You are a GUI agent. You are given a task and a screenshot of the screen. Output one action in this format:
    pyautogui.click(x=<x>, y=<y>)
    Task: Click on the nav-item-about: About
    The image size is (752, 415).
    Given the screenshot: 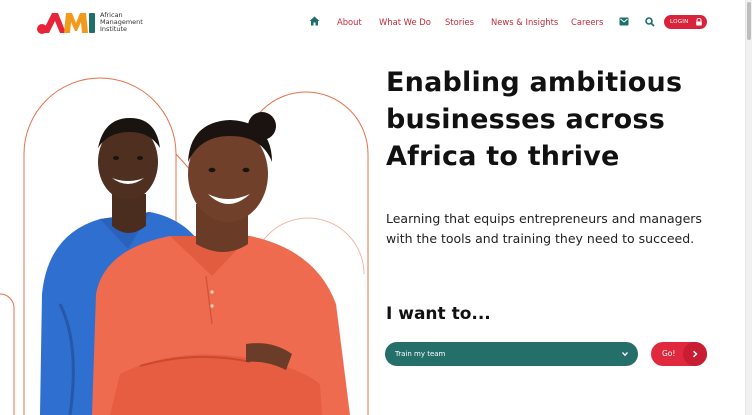 What is the action you would take?
    pyautogui.click(x=349, y=22)
    